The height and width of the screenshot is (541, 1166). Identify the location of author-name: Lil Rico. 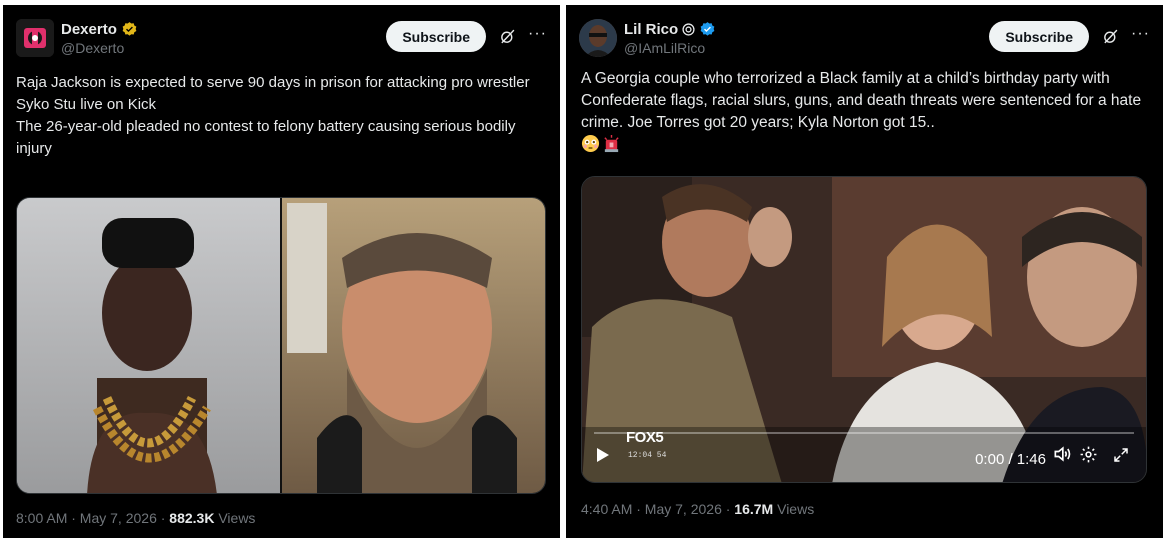
(651, 29).